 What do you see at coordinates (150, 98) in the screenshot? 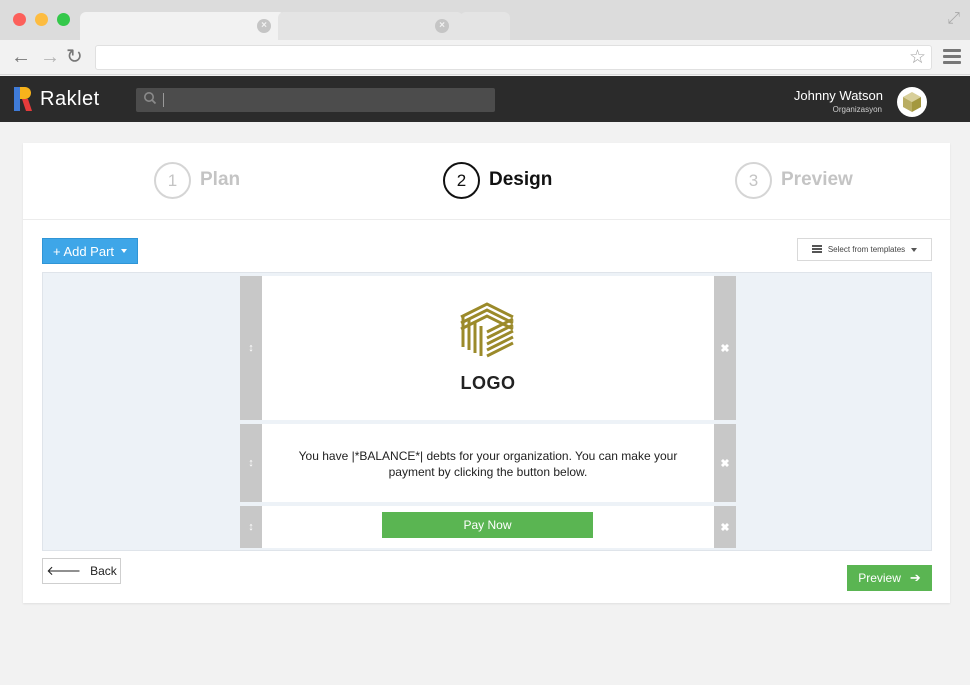
I see `search-icon` at bounding box center [150, 98].